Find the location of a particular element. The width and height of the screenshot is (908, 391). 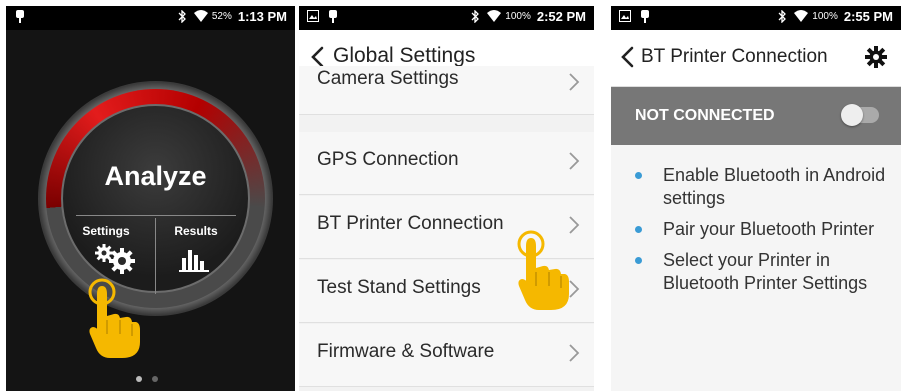

analyze-button: Analyze is located at coordinates (155, 176).